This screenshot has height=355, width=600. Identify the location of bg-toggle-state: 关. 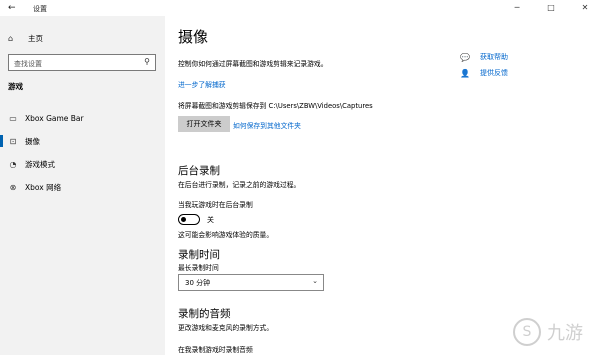
(210, 220).